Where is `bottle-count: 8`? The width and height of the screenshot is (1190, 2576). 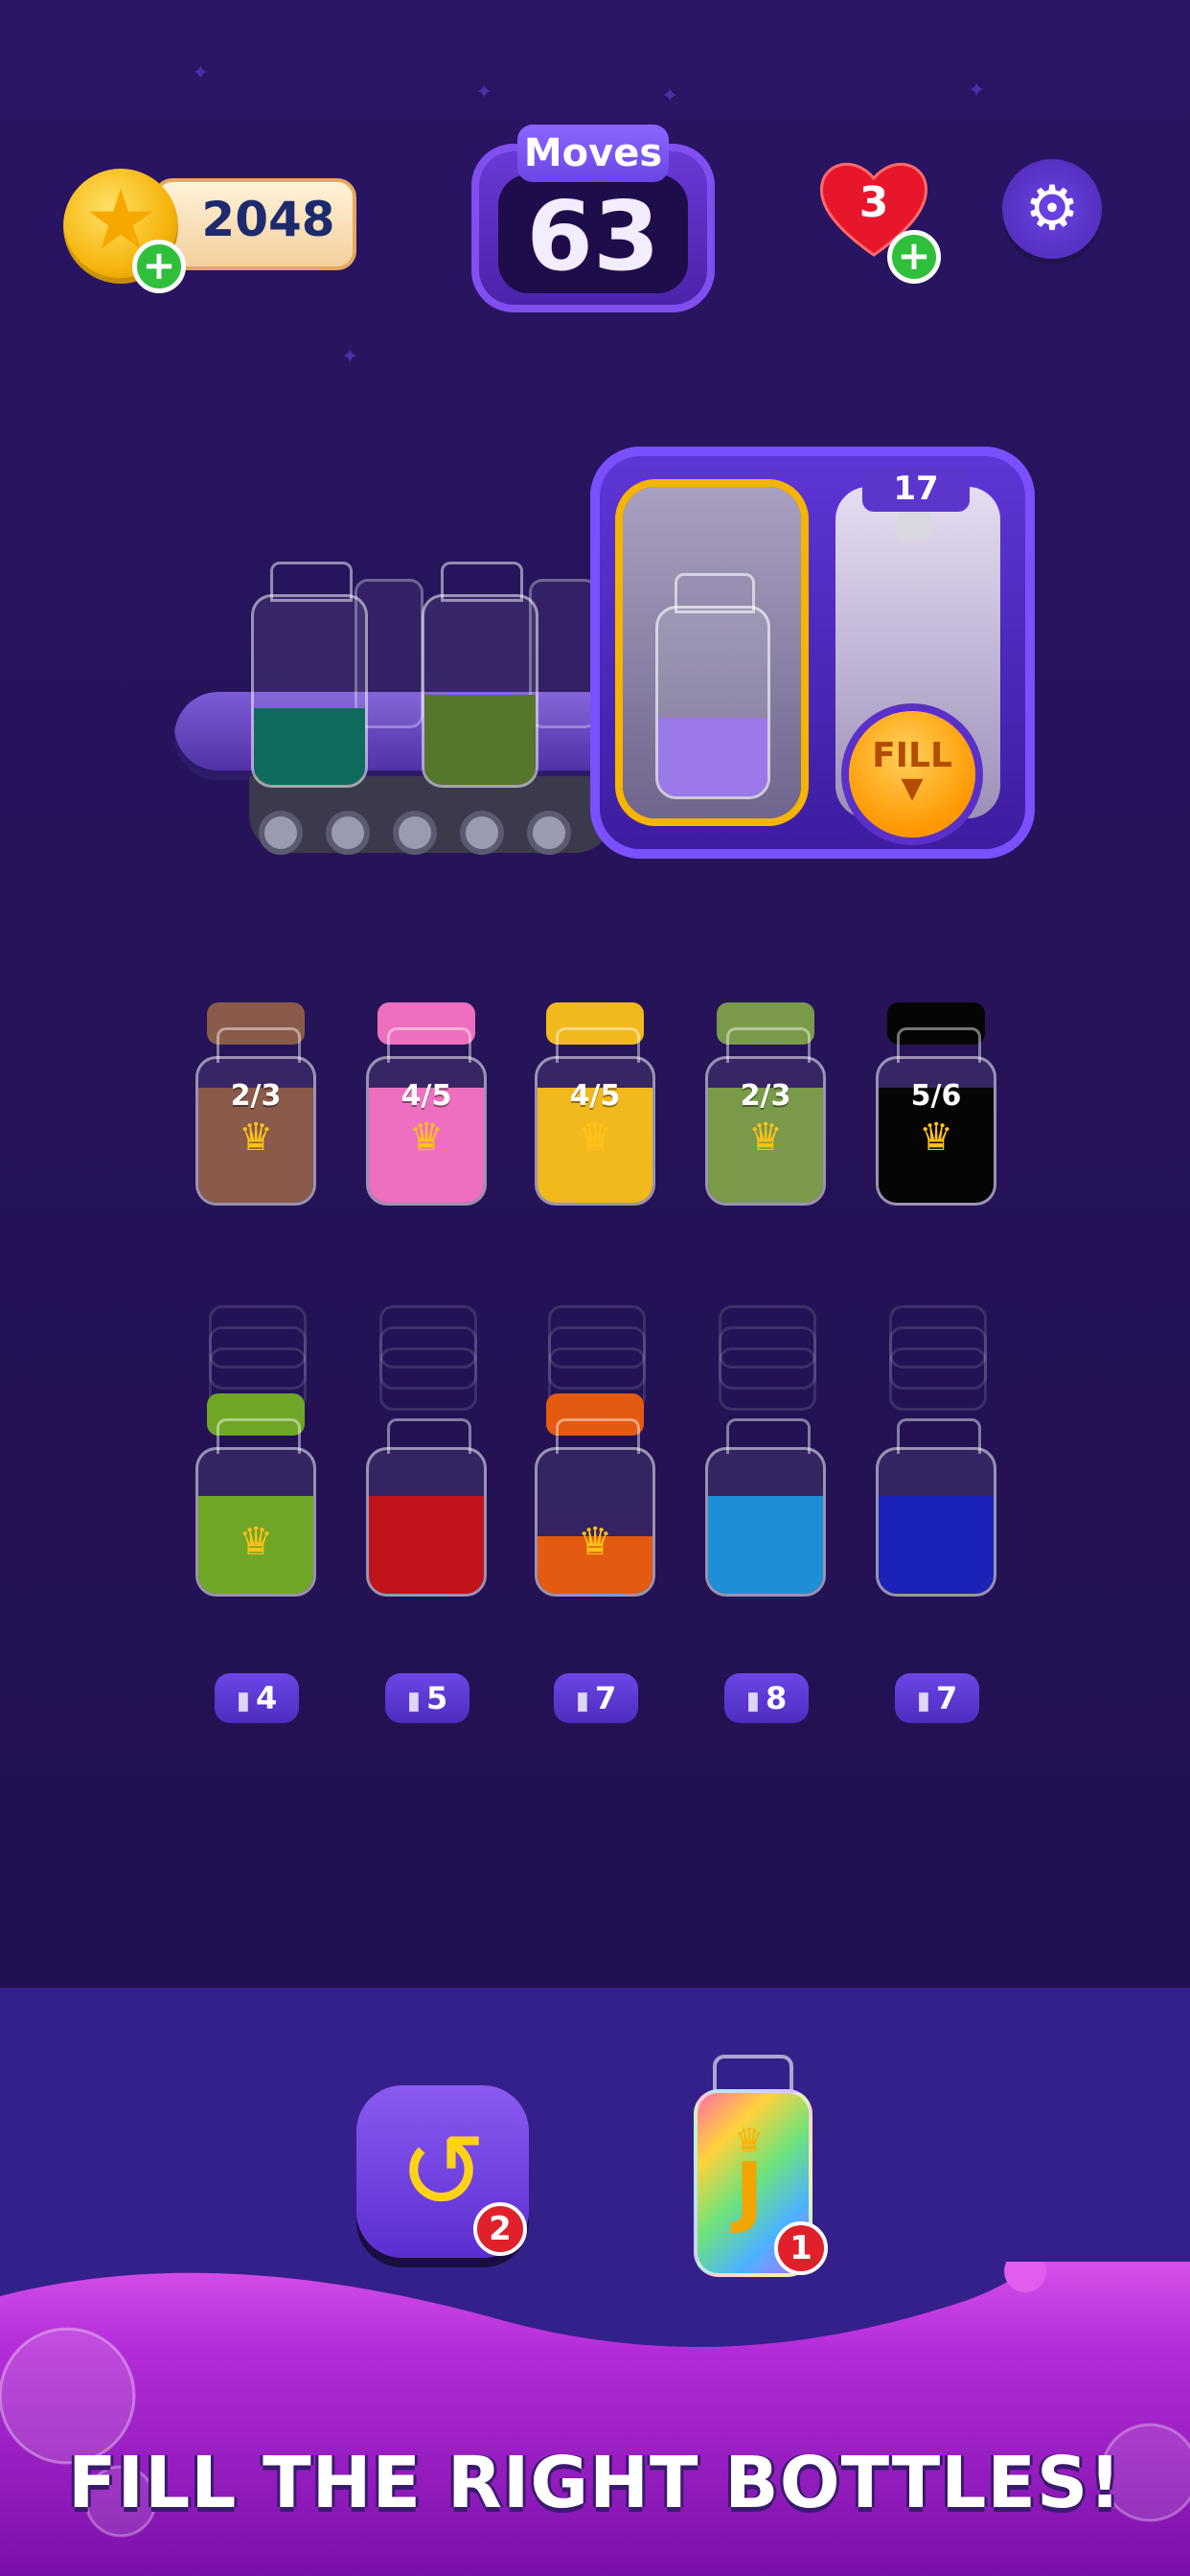 bottle-count: 8 is located at coordinates (777, 1698).